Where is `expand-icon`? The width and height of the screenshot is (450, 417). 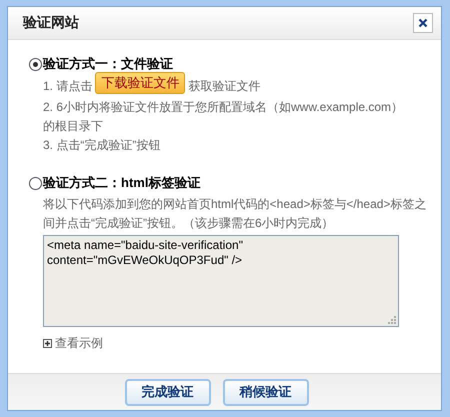
expand-icon is located at coordinates (47, 343).